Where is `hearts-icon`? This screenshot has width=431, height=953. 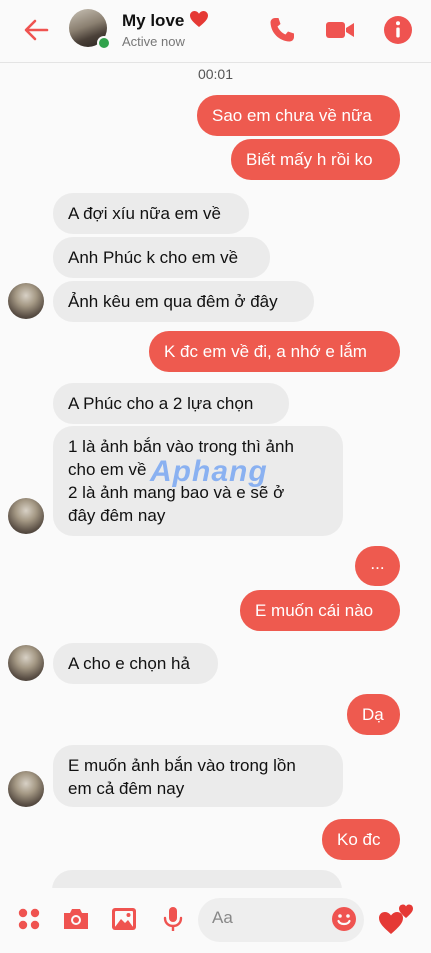
hearts-icon is located at coordinates (397, 918).